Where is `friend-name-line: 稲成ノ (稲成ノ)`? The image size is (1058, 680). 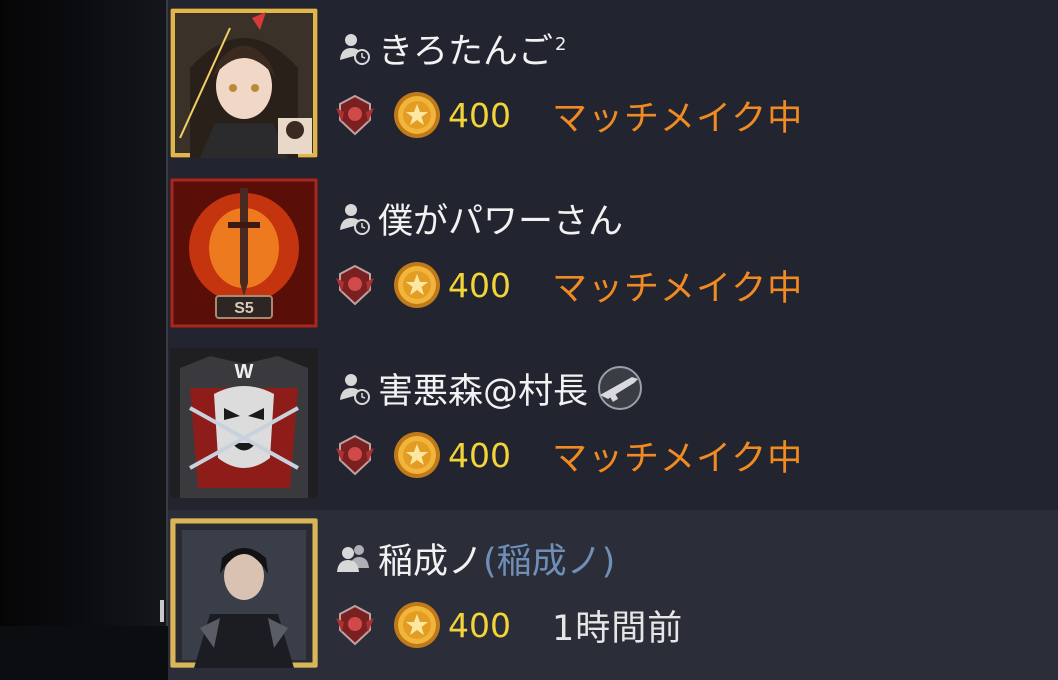 friend-name-line: 稲成ノ (稲成ノ) is located at coordinates (475, 559).